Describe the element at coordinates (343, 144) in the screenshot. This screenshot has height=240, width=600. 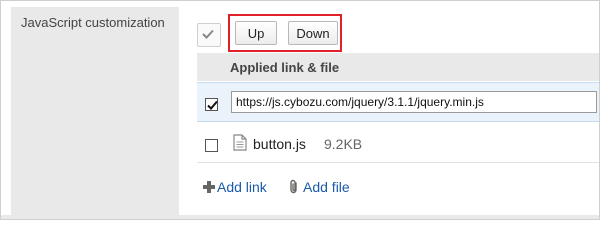
I see `file-size: 9.2KB` at that location.